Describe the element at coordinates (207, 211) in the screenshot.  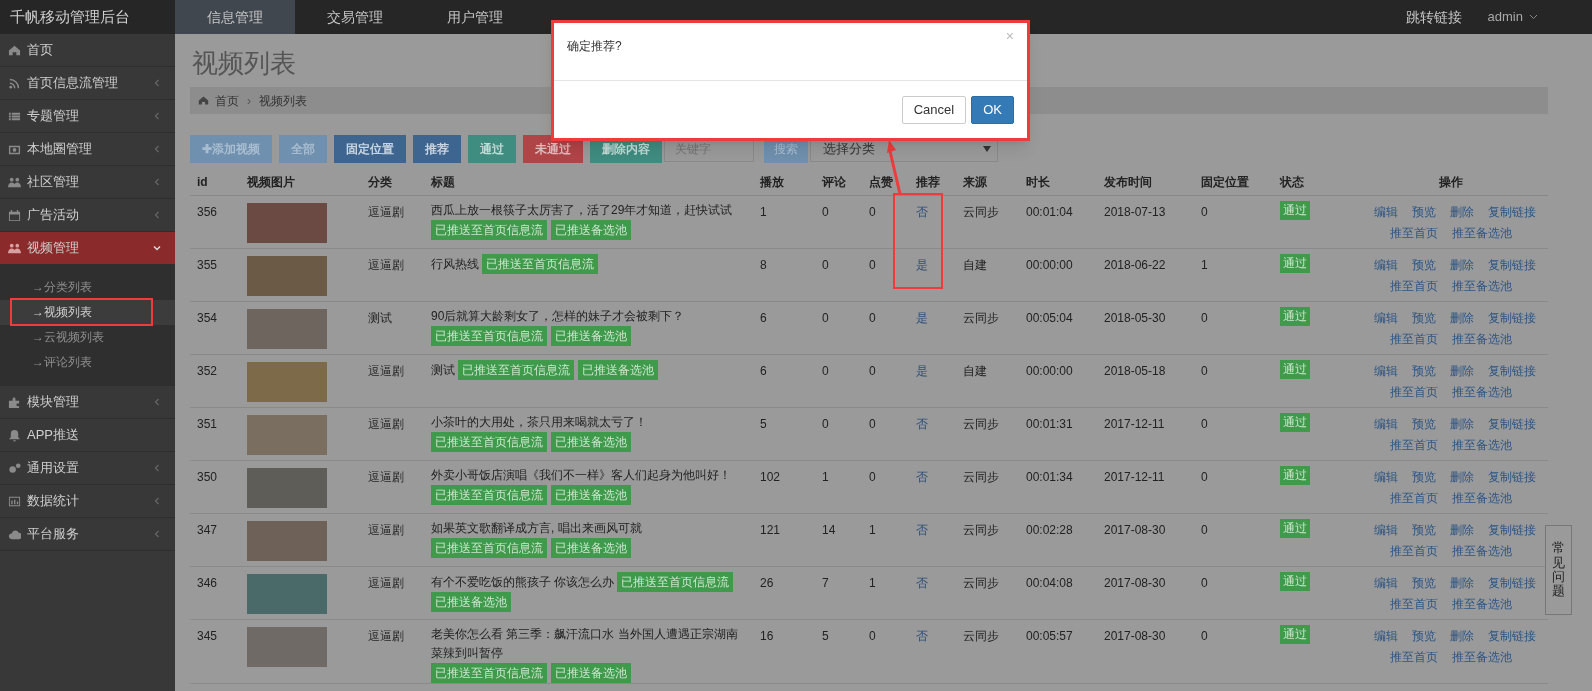
I see `id-cell: 356` at that location.